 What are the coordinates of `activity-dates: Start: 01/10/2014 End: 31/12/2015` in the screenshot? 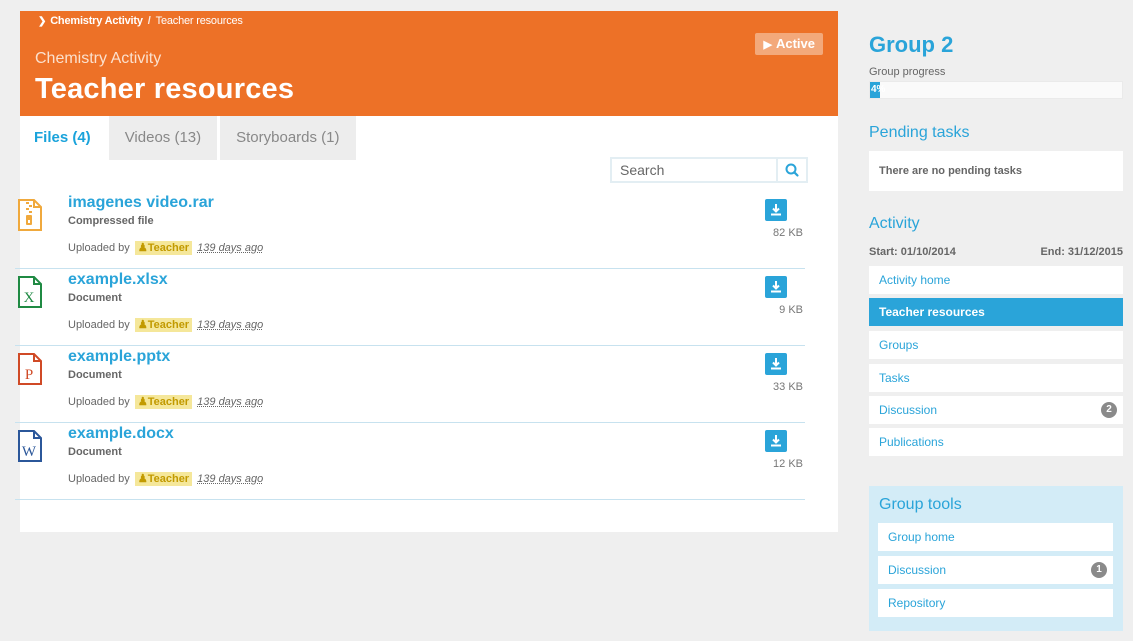 It's located at (996, 252).